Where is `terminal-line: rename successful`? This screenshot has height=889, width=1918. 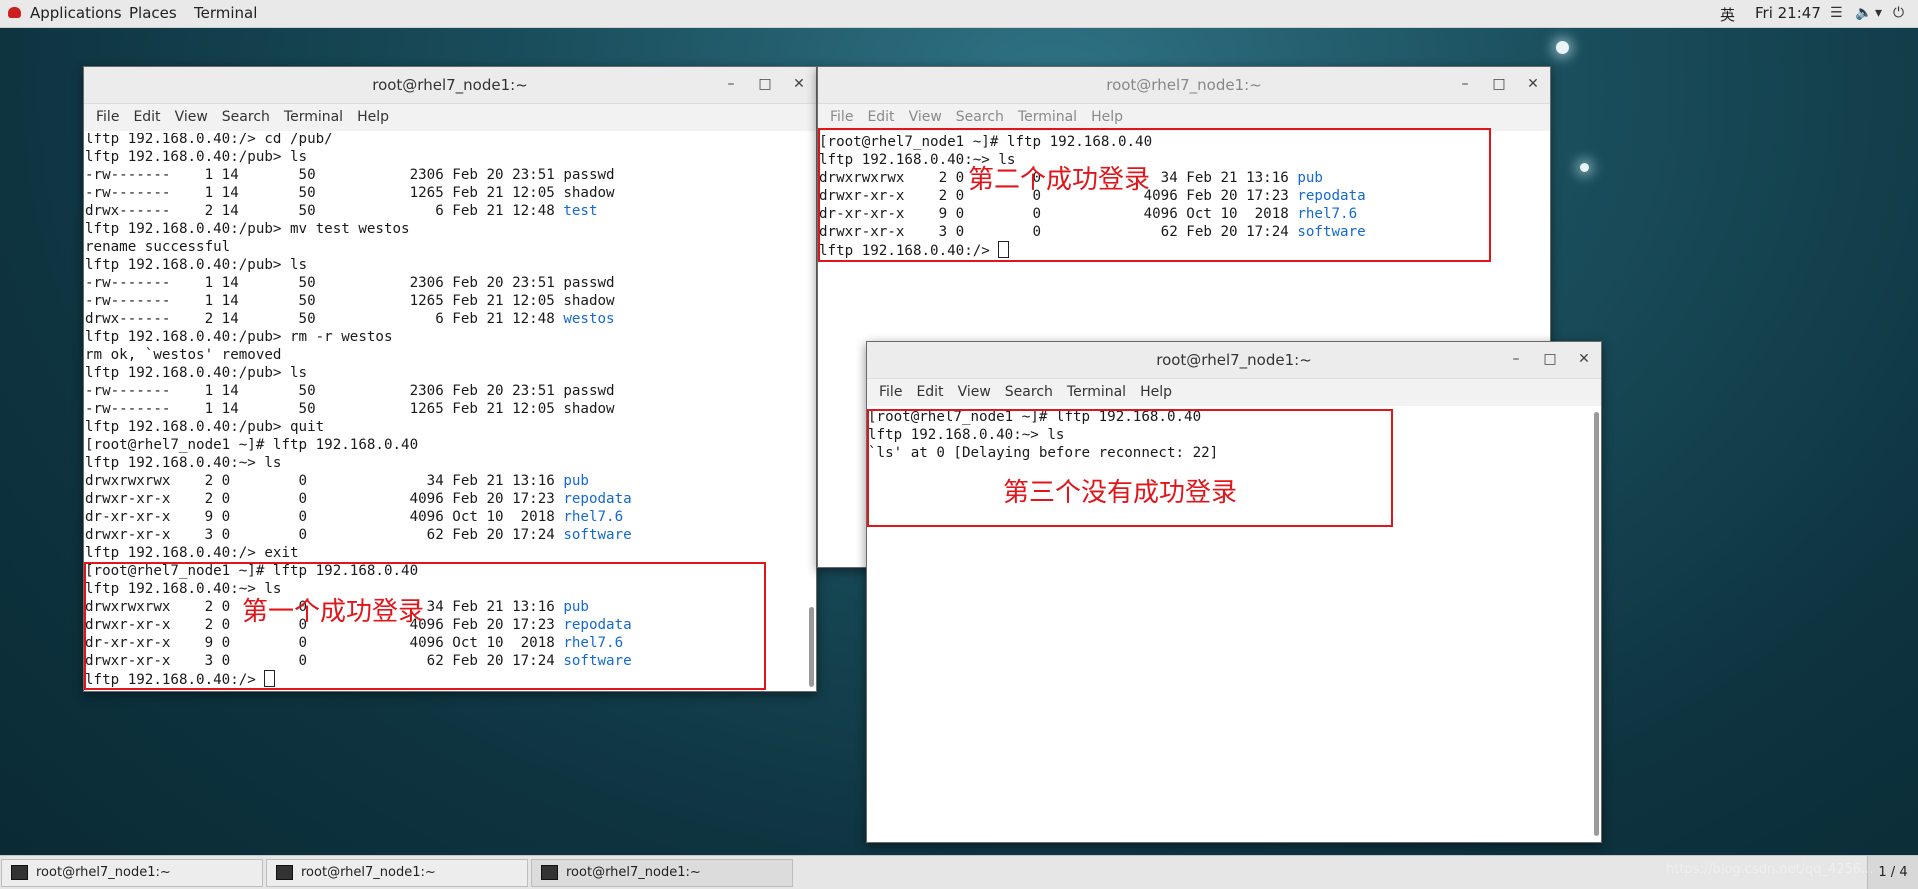
terminal-line: rename successful is located at coordinates (445, 247).